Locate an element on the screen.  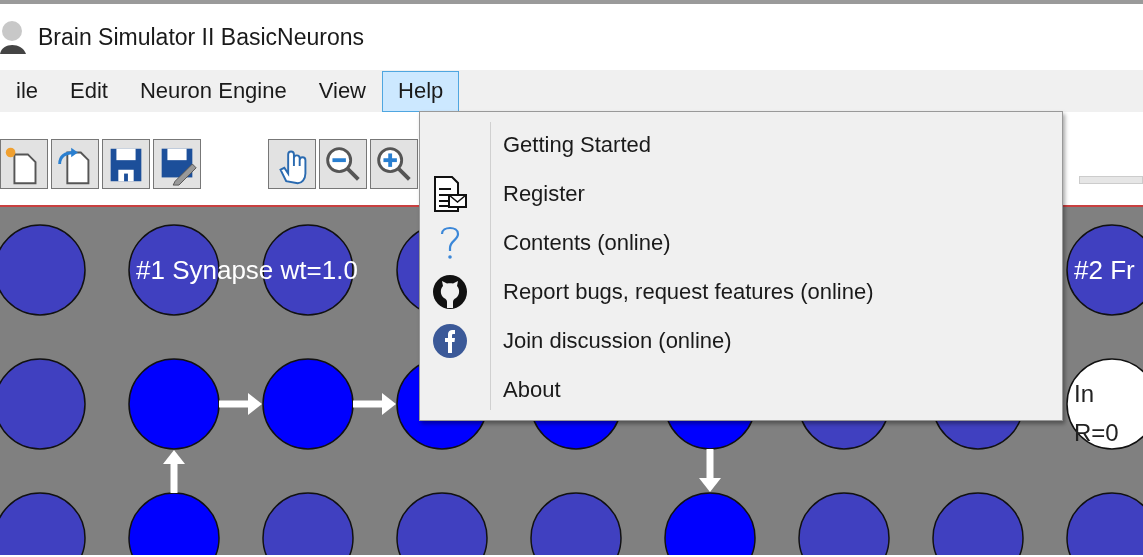
menu-item: Neuron Engine is located at coordinates (213, 91).